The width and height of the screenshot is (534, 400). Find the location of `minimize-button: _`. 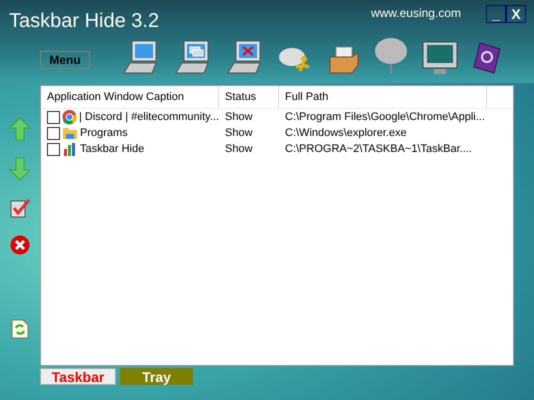

minimize-button: _ is located at coordinates (496, 14).